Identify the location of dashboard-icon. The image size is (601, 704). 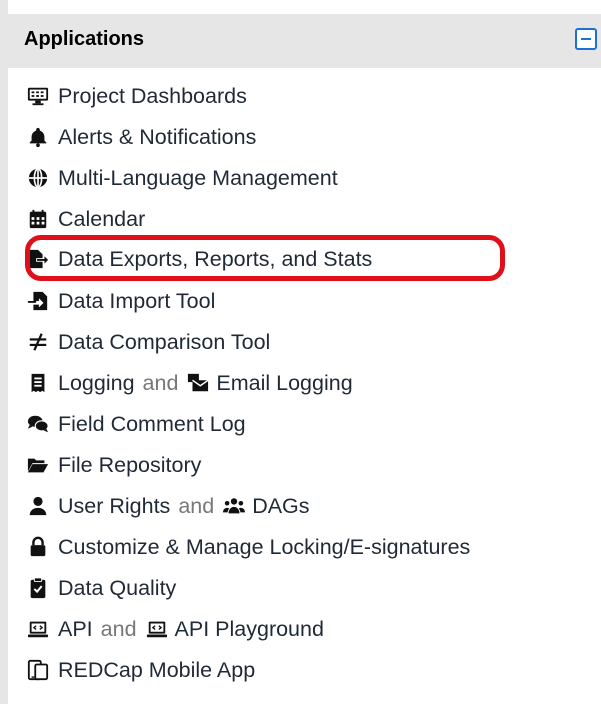
(38, 96).